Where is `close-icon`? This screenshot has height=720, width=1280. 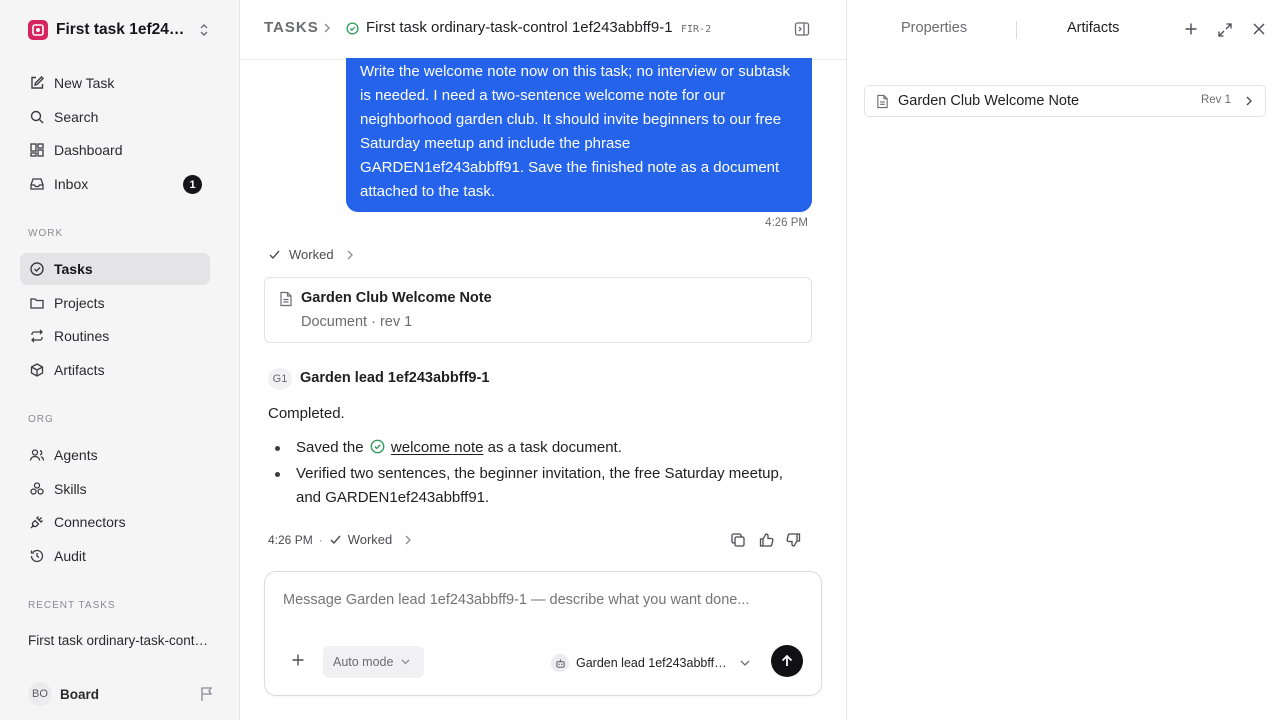
close-icon is located at coordinates (1259, 29).